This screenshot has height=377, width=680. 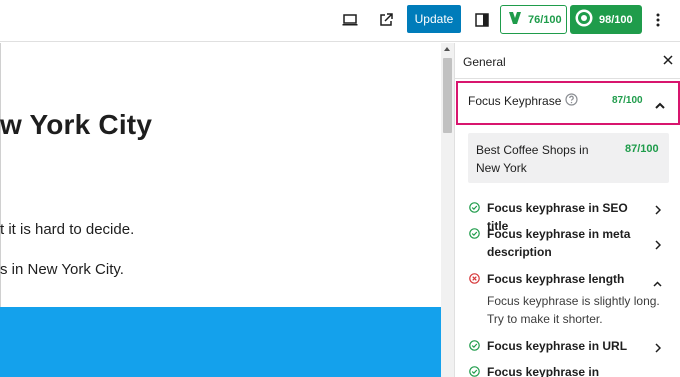 What do you see at coordinates (627, 100) in the screenshot?
I see `focus-keyphrase-score: 87/100` at bounding box center [627, 100].